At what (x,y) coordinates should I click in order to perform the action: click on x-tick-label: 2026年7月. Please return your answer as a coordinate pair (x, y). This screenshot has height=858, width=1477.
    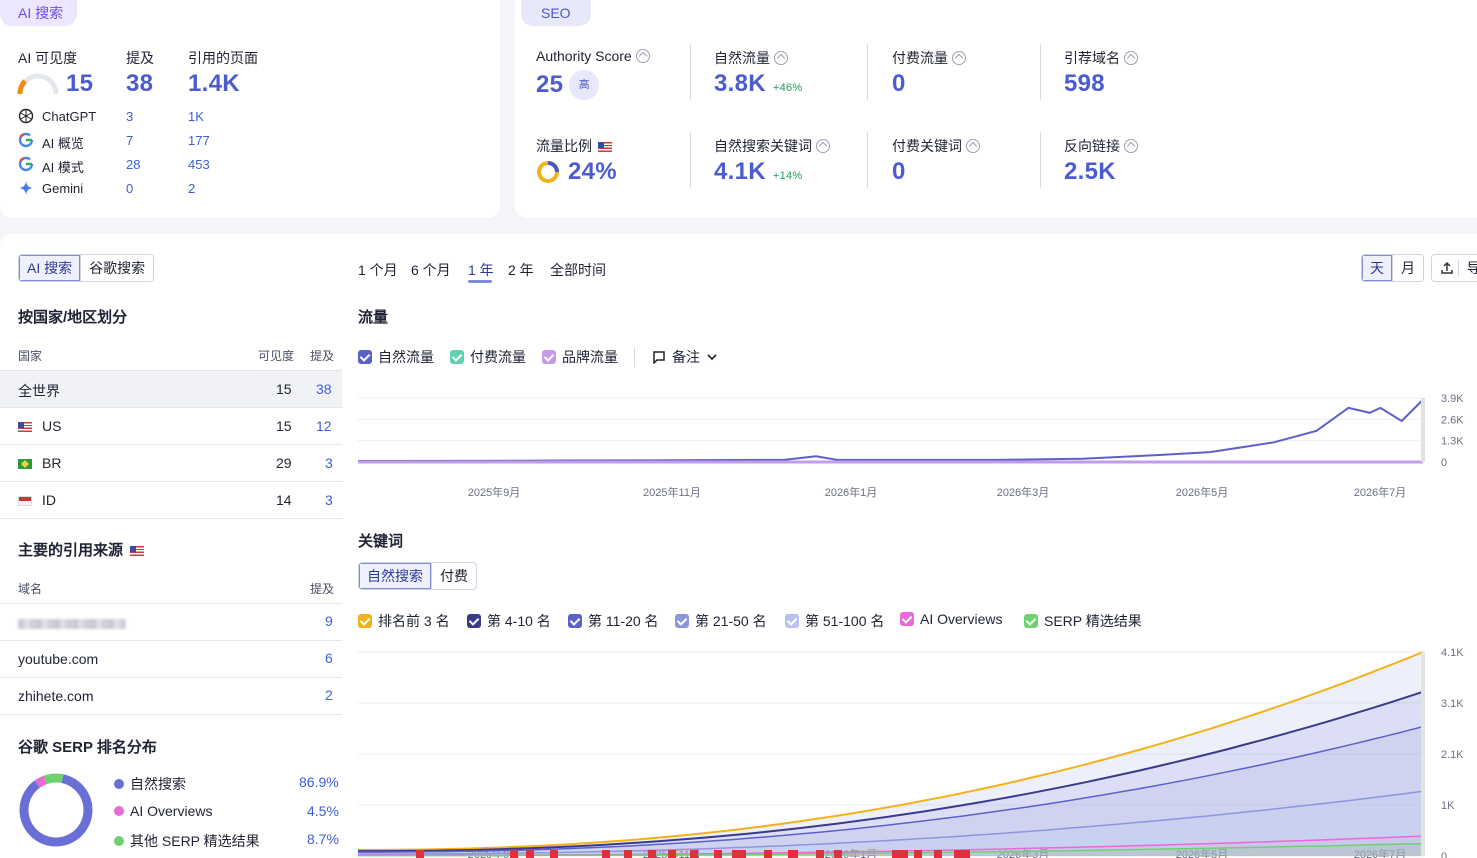
    Looking at the image, I should click on (1380, 492).